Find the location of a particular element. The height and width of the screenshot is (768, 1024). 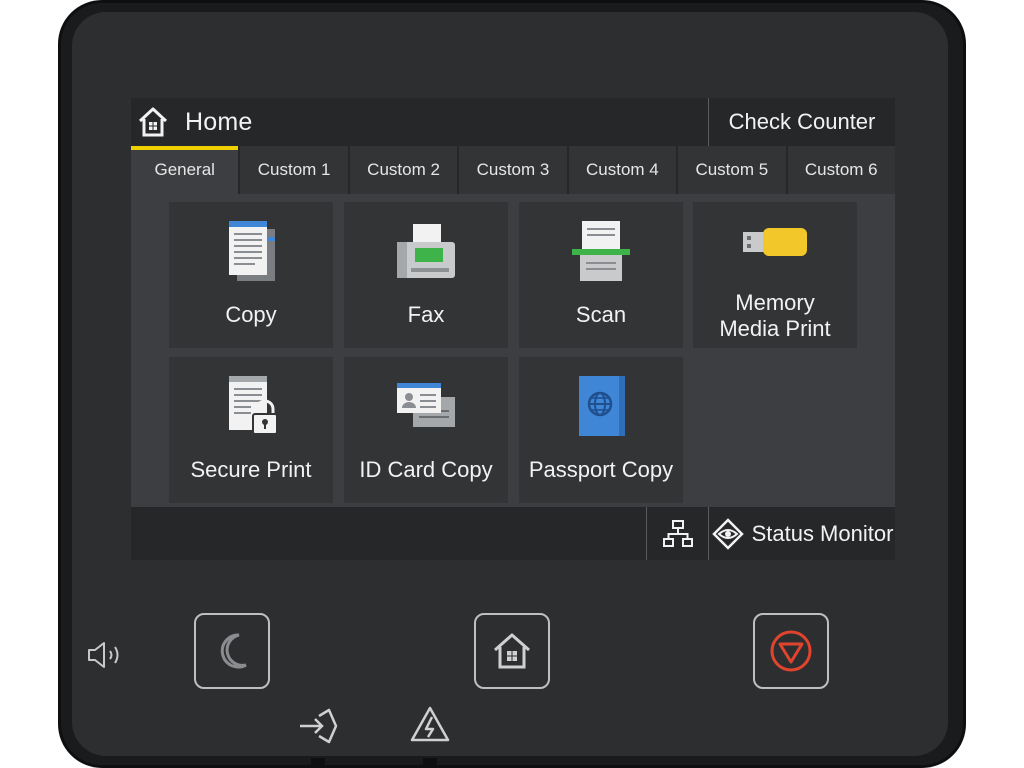

memory-label-line2: Media Print is located at coordinates (775, 328).